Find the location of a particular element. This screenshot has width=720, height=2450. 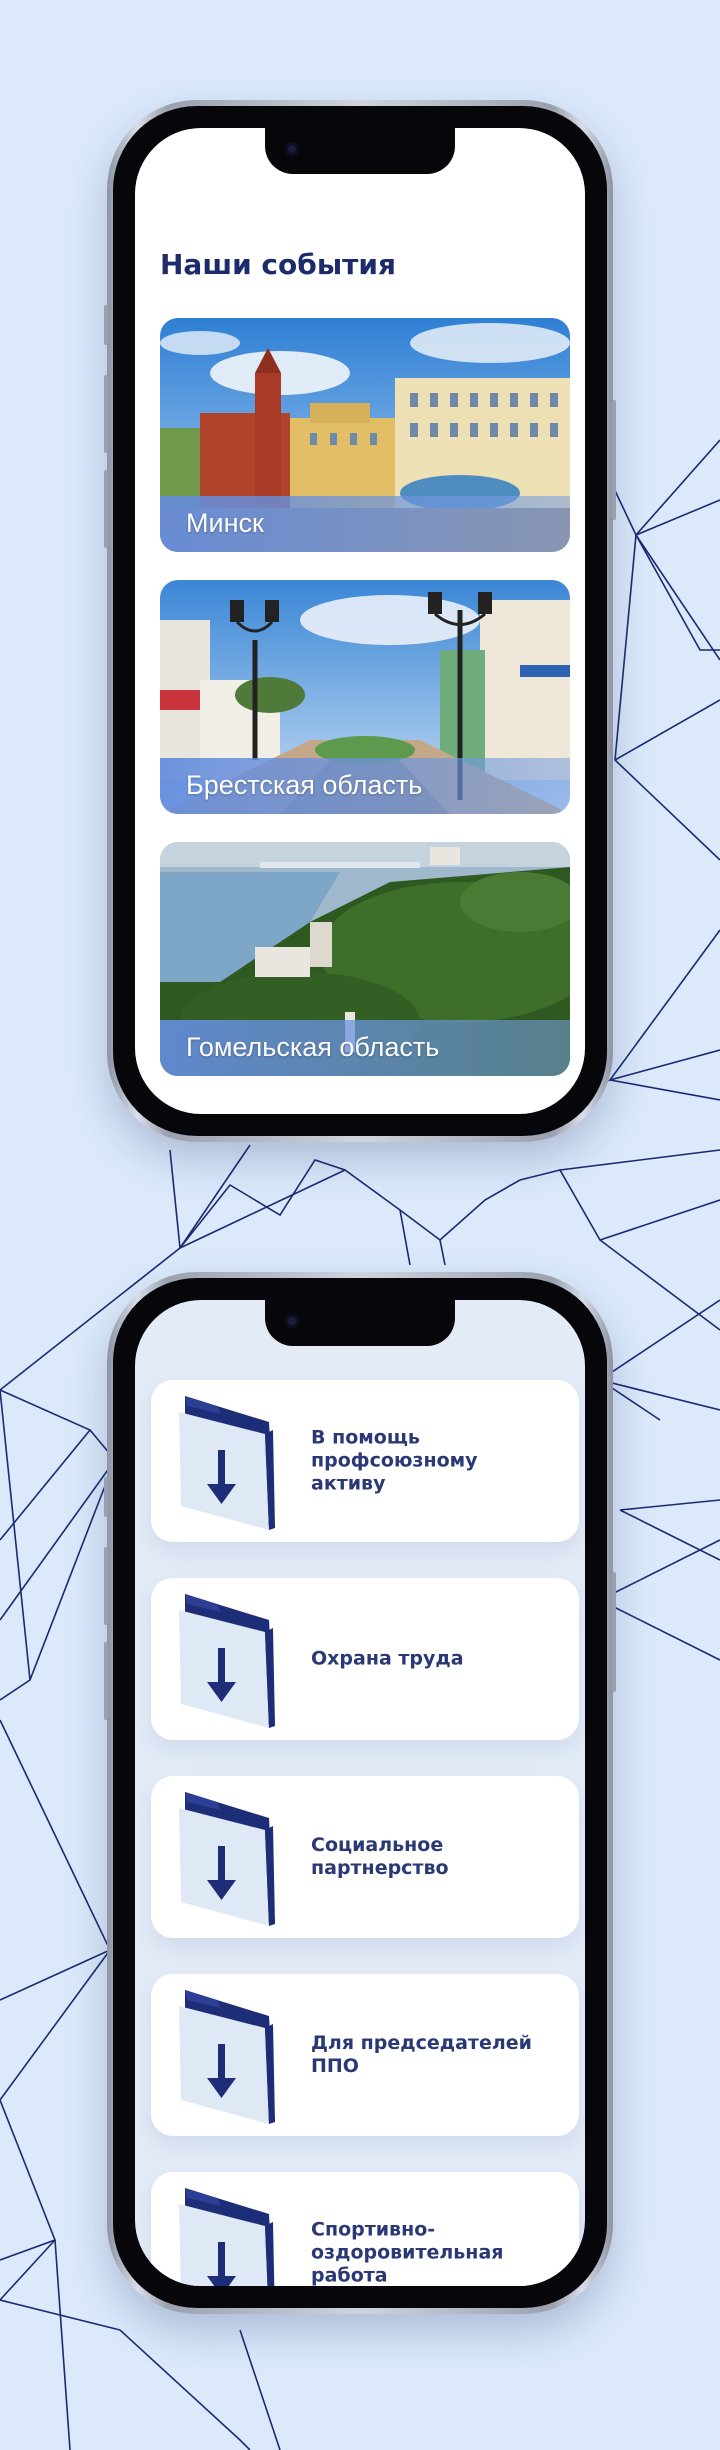

event-card-label: Гомельская область is located at coordinates (313, 1047).